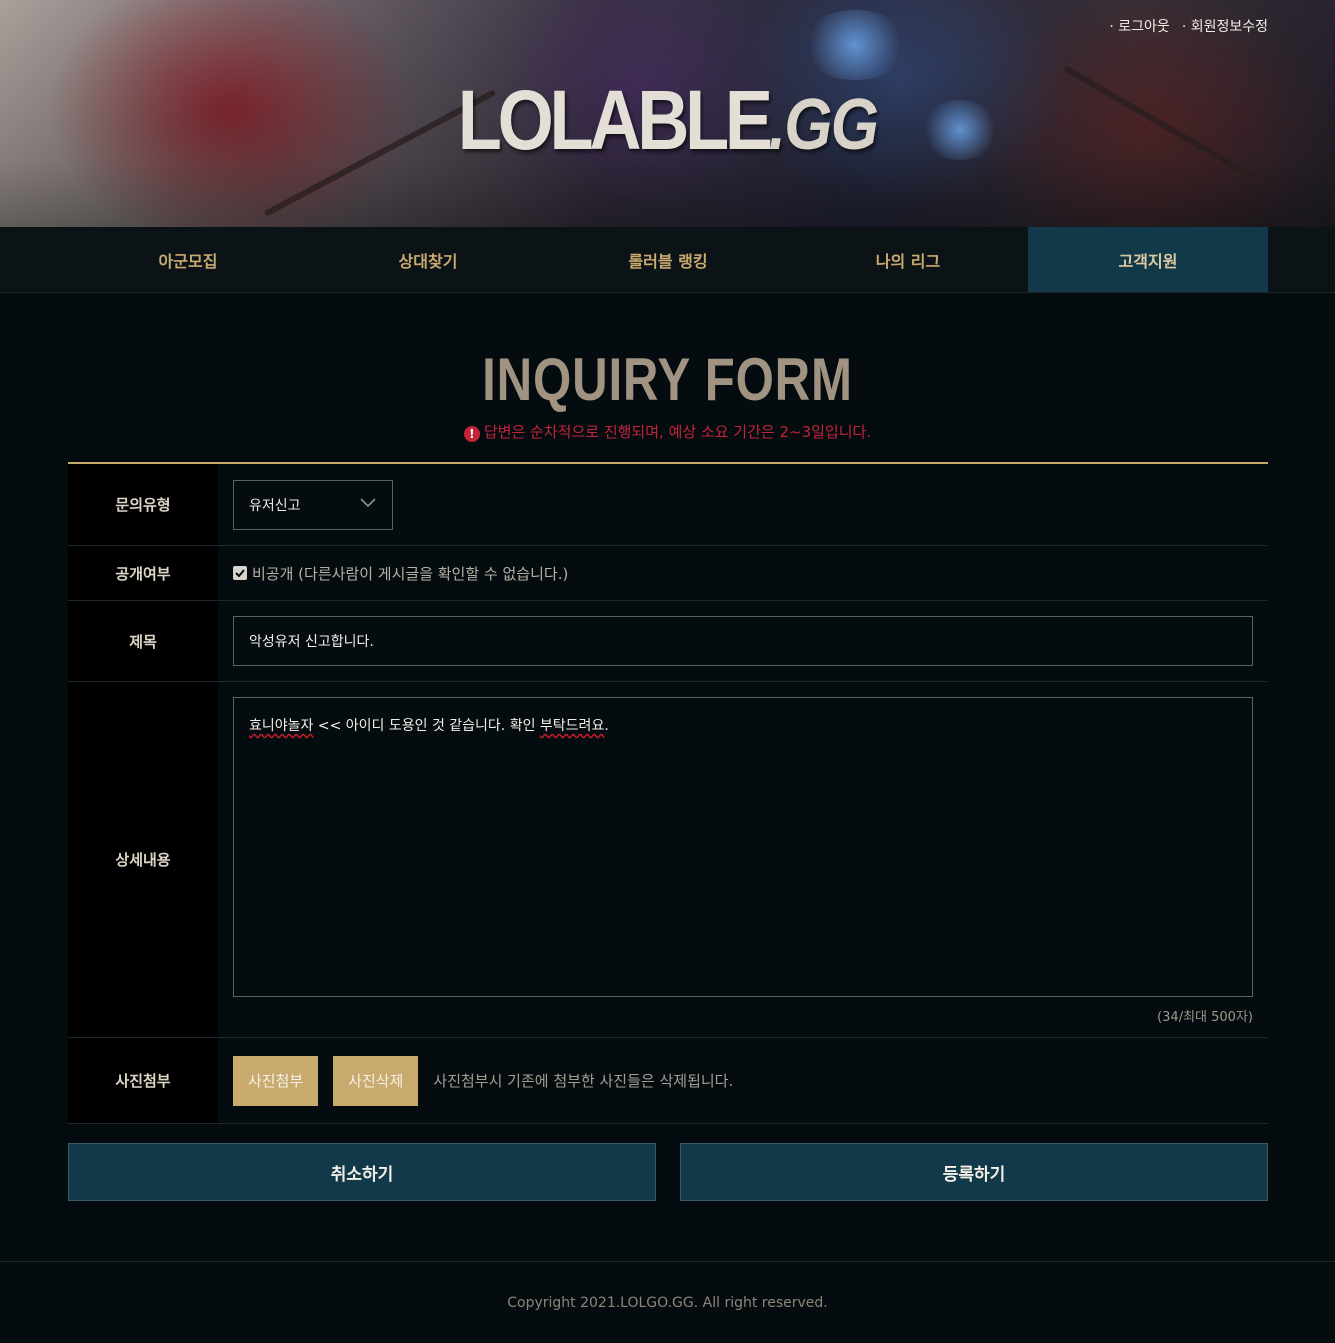 Image resolution: width=1335 pixels, height=1343 pixels. What do you see at coordinates (974, 1172) in the screenshot?
I see `submit-button: 등록하기` at bounding box center [974, 1172].